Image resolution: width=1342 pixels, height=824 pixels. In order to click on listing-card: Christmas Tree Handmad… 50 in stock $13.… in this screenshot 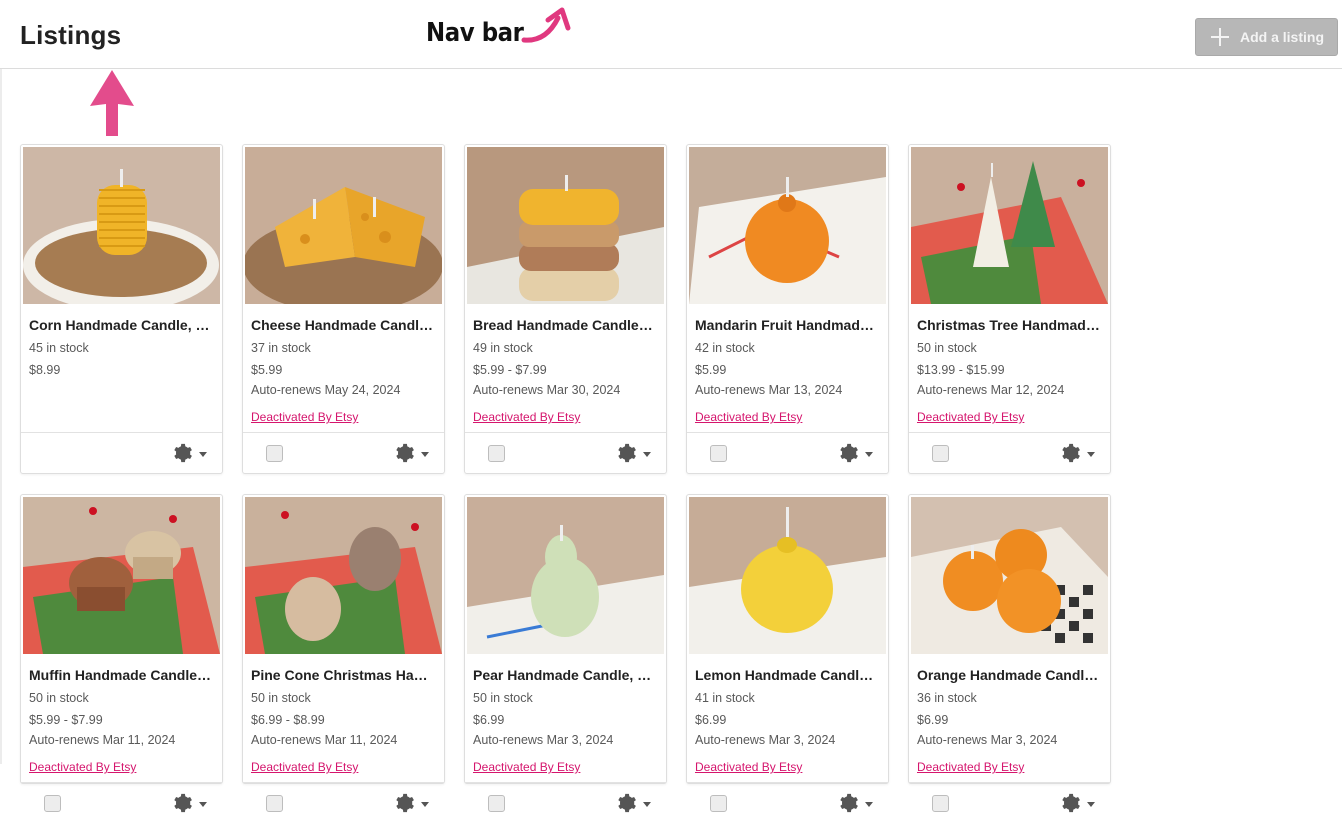, I will do `click(1009, 309)`.